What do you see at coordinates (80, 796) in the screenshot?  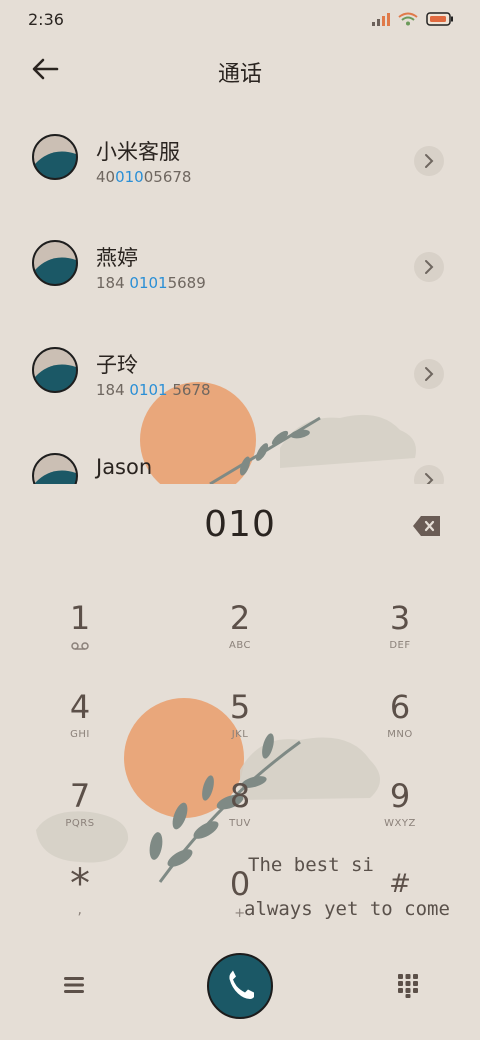 I see `key-digit: 7` at bounding box center [80, 796].